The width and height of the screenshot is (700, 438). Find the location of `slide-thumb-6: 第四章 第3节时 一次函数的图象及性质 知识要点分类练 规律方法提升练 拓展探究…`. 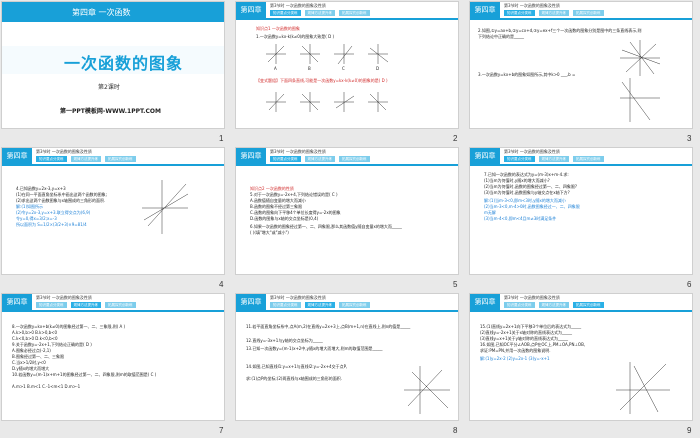

slide-thumb-6: 第四章 第3节时 一次函数的图象及性质 知识要点分类练 规律方法提升练 拓展探究… is located at coordinates (581, 211).